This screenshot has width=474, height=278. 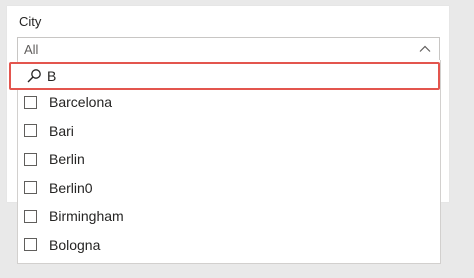 What do you see at coordinates (34, 76) in the screenshot?
I see `search-icon` at bounding box center [34, 76].